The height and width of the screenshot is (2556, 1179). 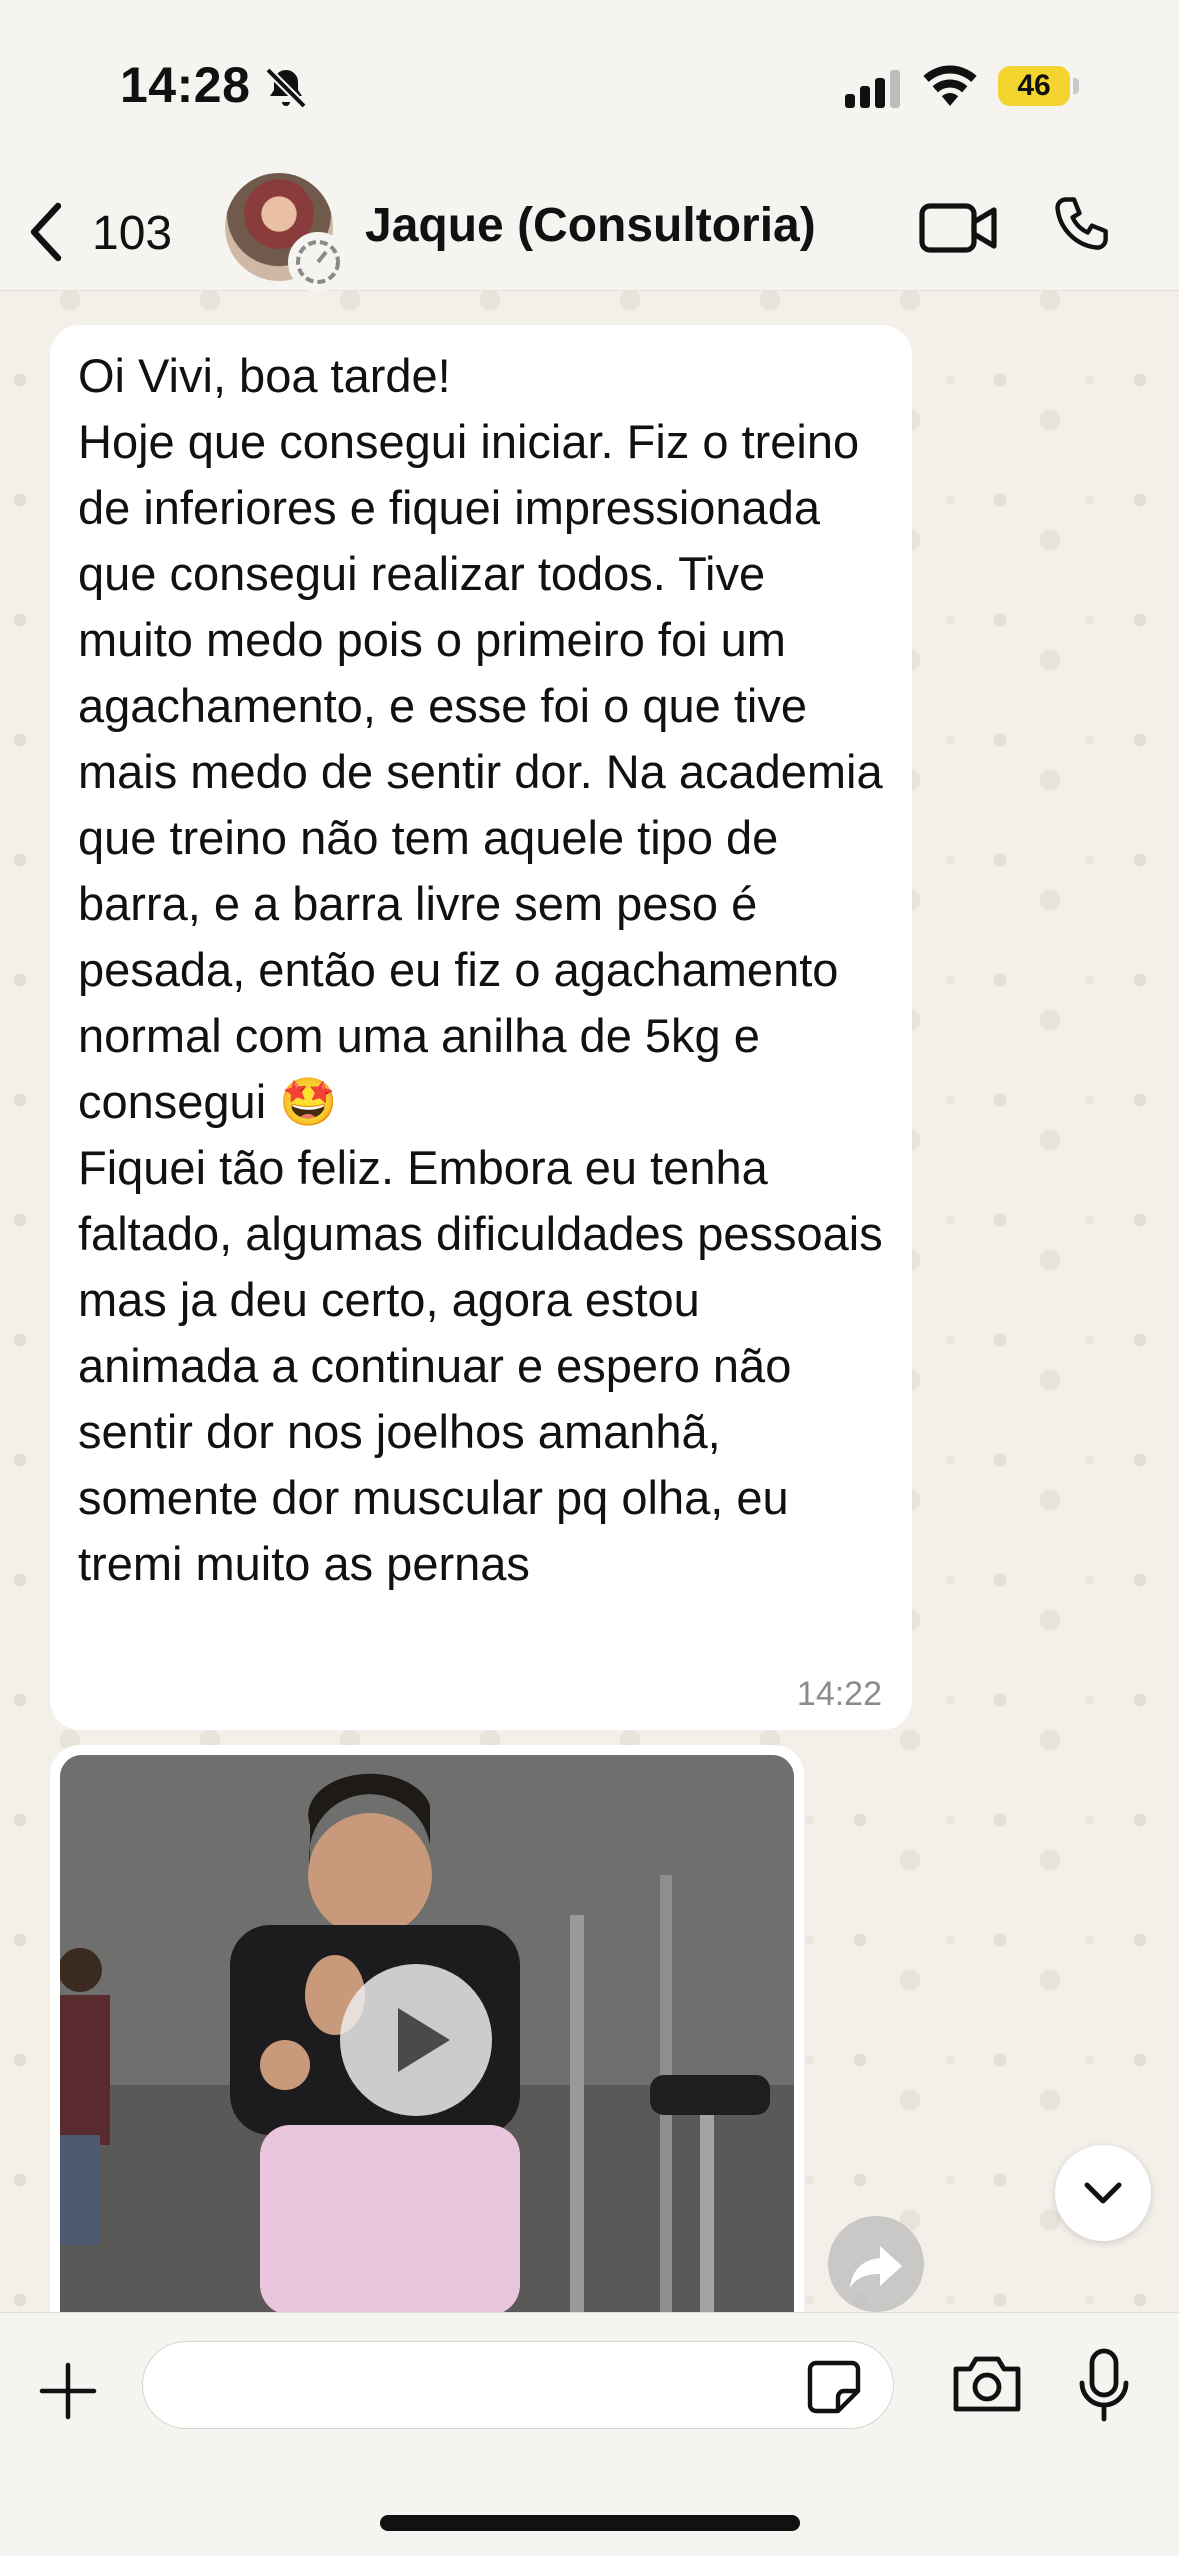 I want to click on composer-bar, so click(x=589, y=2434).